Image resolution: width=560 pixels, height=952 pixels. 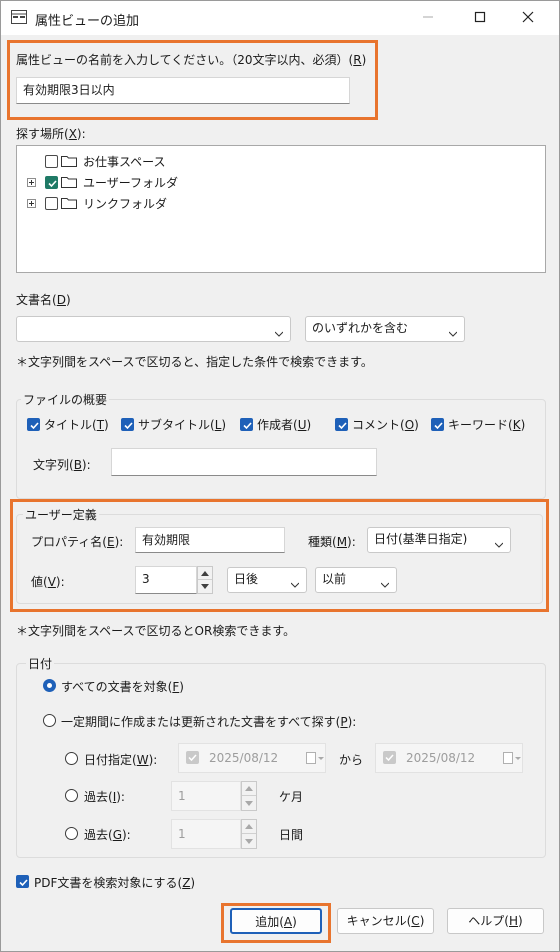 I want to click on past-months-radio, so click(x=71, y=795).